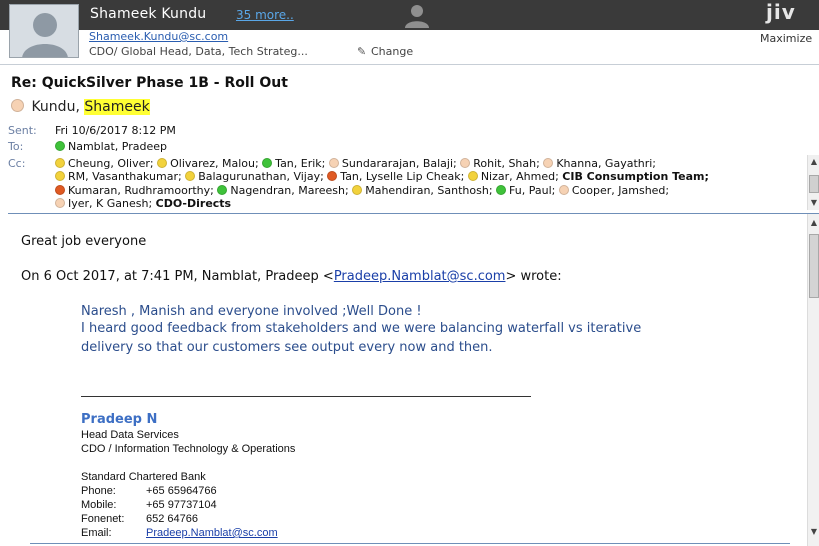 Image resolution: width=819 pixels, height=546 pixels. I want to click on change-button: ✎ Change, so click(385, 51).